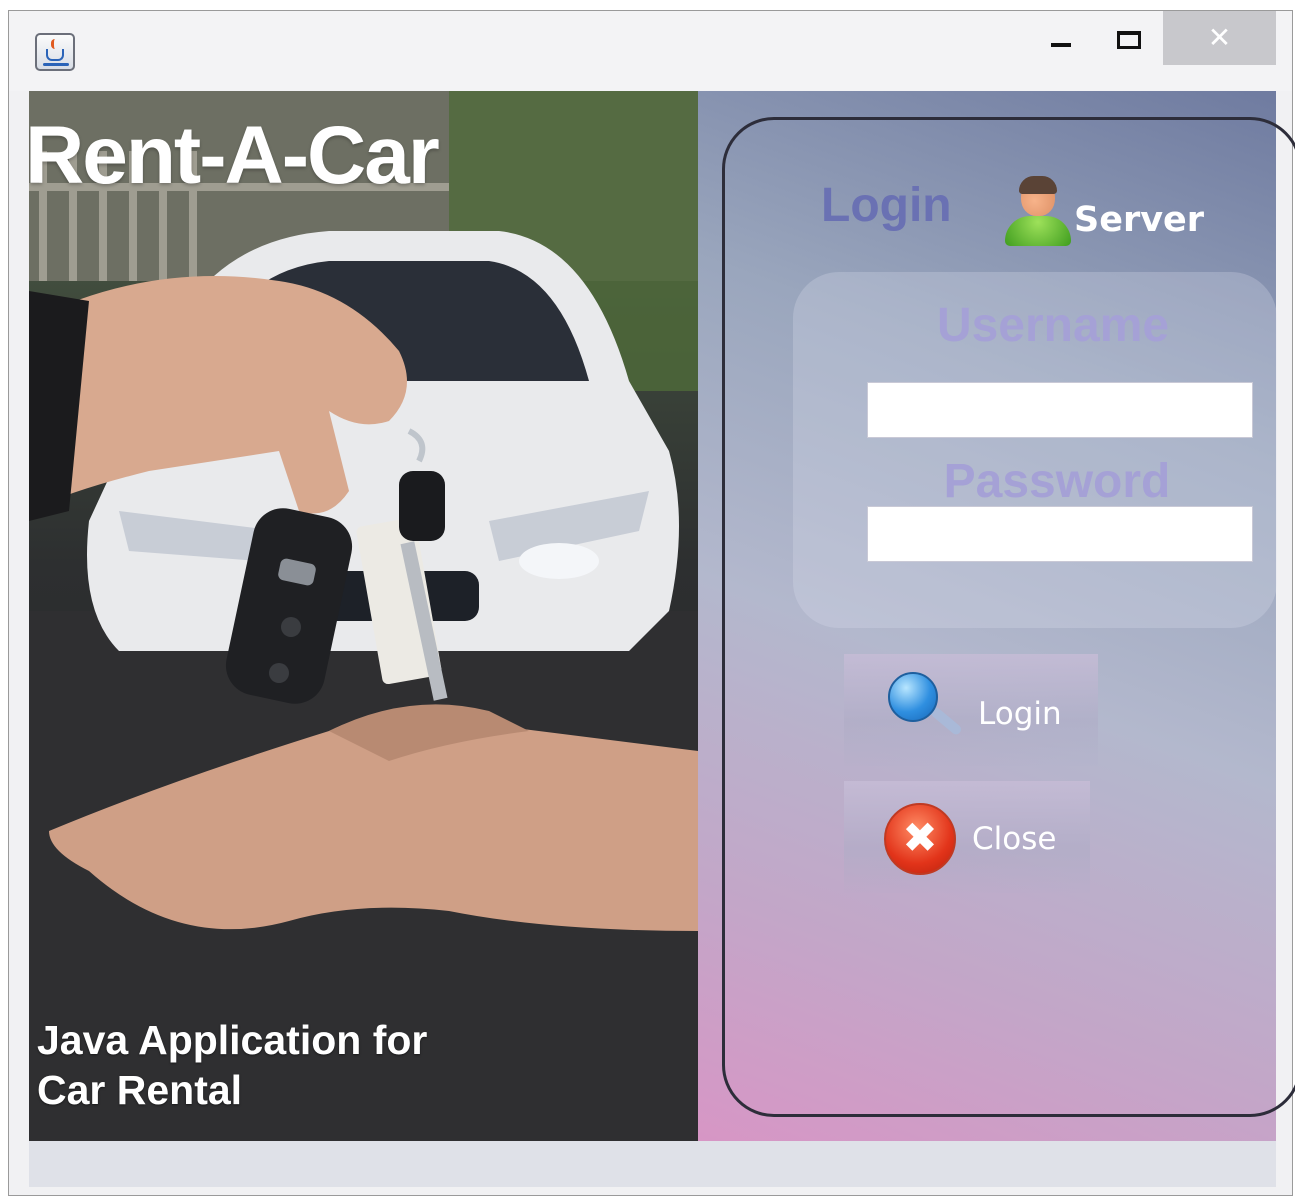 The width and height of the screenshot is (1295, 1198). I want to click on username-input, so click(1060, 410).